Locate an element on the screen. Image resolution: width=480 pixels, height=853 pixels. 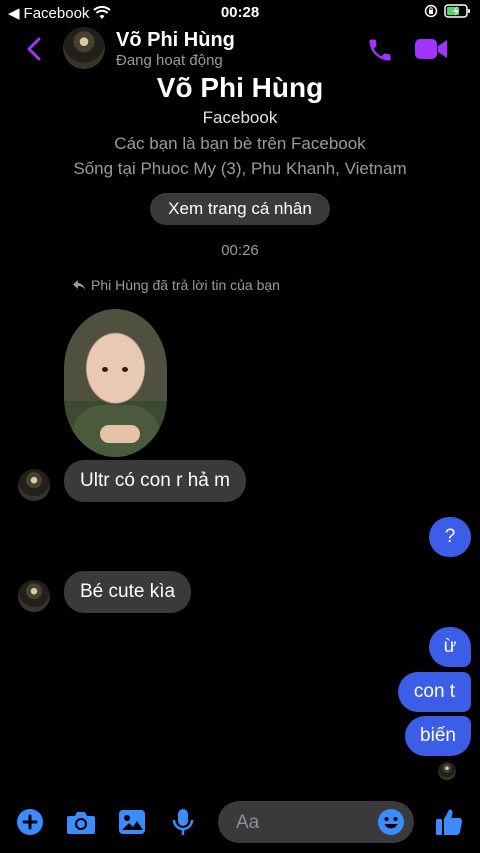
contact-name: Võ Phi Hùng is located at coordinates (175, 40).